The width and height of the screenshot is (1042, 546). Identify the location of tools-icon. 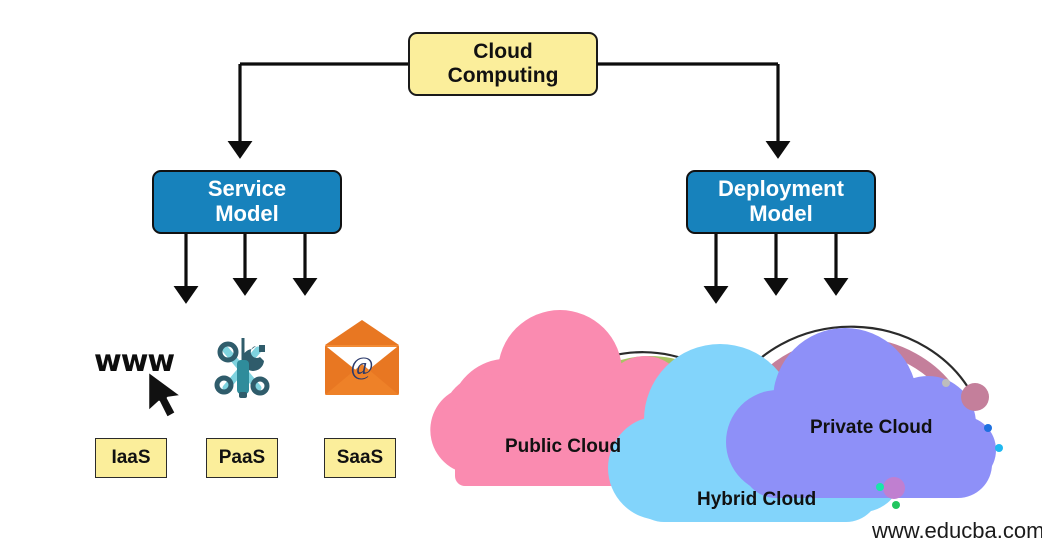
(242, 368).